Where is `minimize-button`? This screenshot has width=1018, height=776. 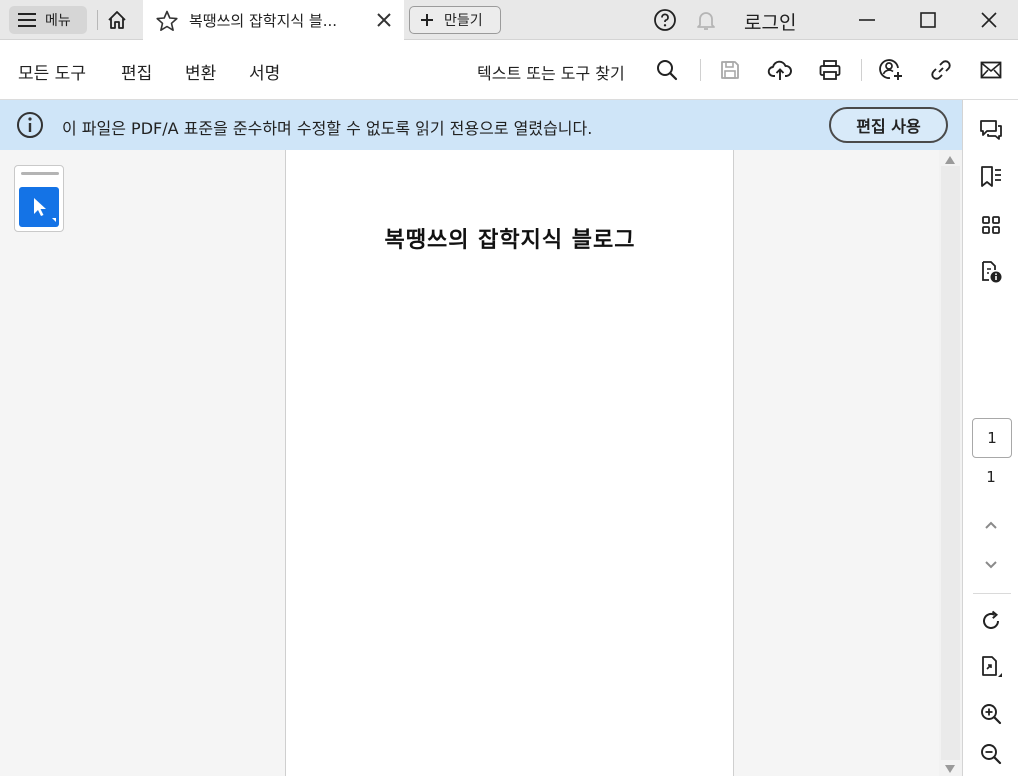
minimize-button is located at coordinates (867, 20).